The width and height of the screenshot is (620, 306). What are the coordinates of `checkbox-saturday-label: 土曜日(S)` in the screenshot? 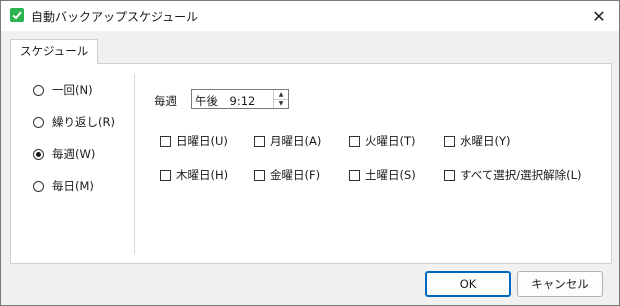 It's located at (390, 175).